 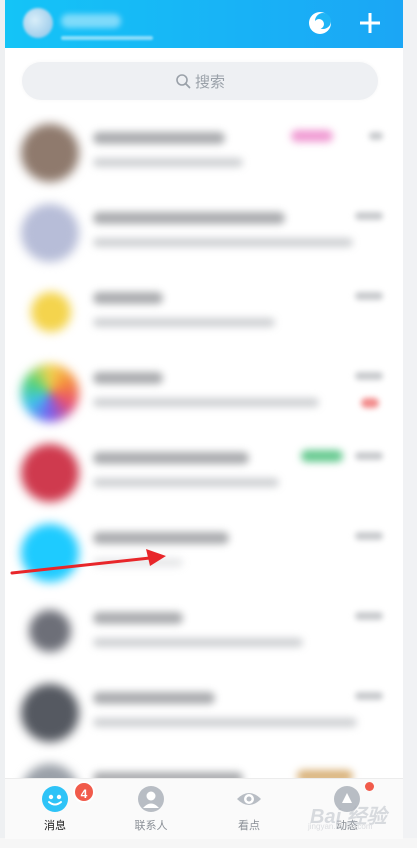 What do you see at coordinates (204, 24) in the screenshot?
I see `top-header-bar` at bounding box center [204, 24].